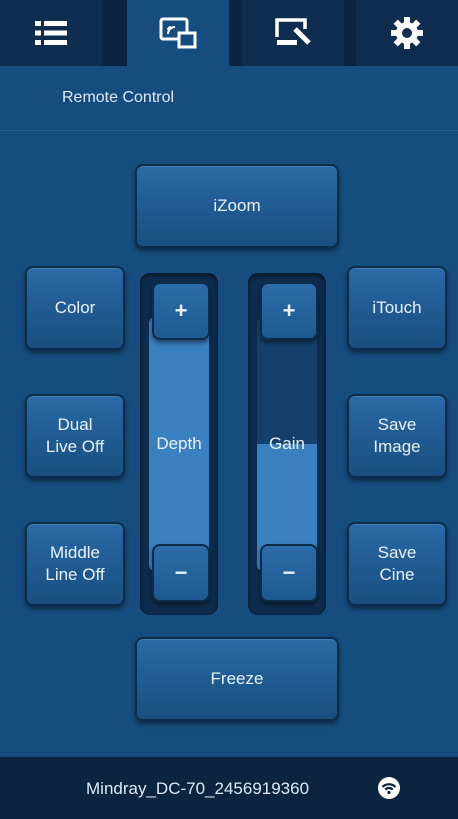 The height and width of the screenshot is (819, 458). Describe the element at coordinates (118, 97) in the screenshot. I see `section-title: Remote Control` at that location.